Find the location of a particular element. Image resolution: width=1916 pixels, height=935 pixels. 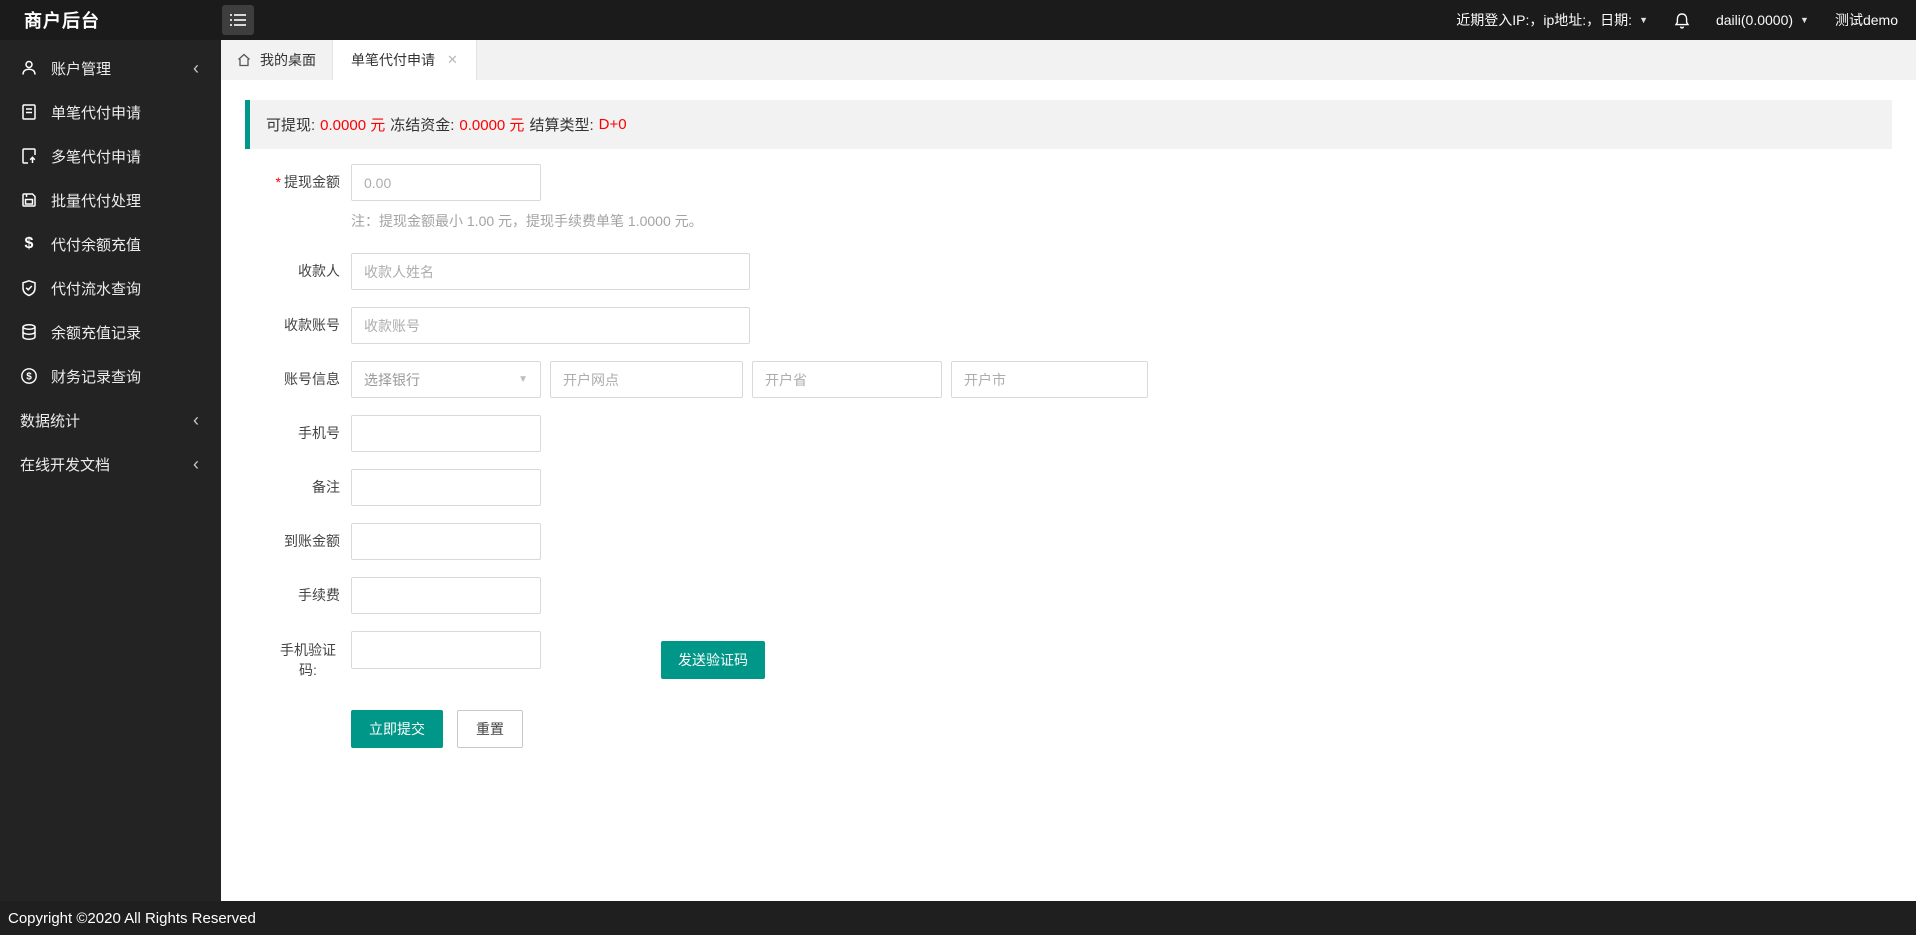

alert-label: 冻结资金: is located at coordinates (422, 125).